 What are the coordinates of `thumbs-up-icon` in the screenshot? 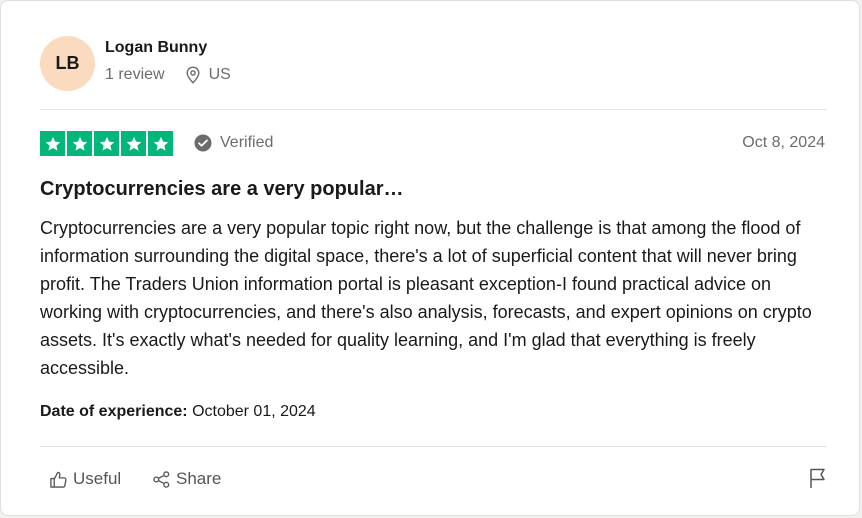 It's located at (58, 479).